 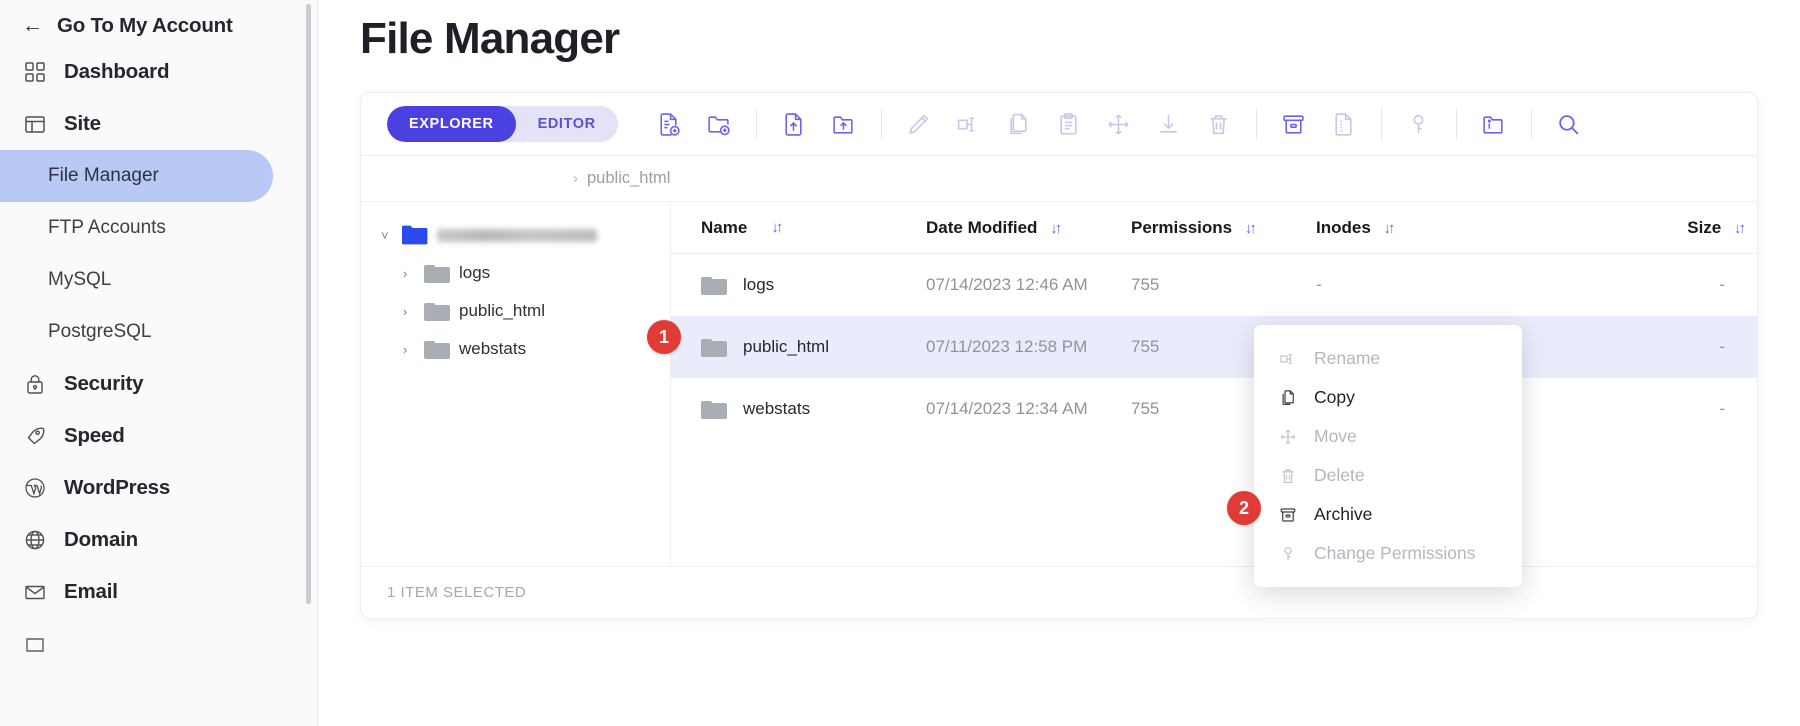 I want to click on rename-icon, so click(x=969, y=124).